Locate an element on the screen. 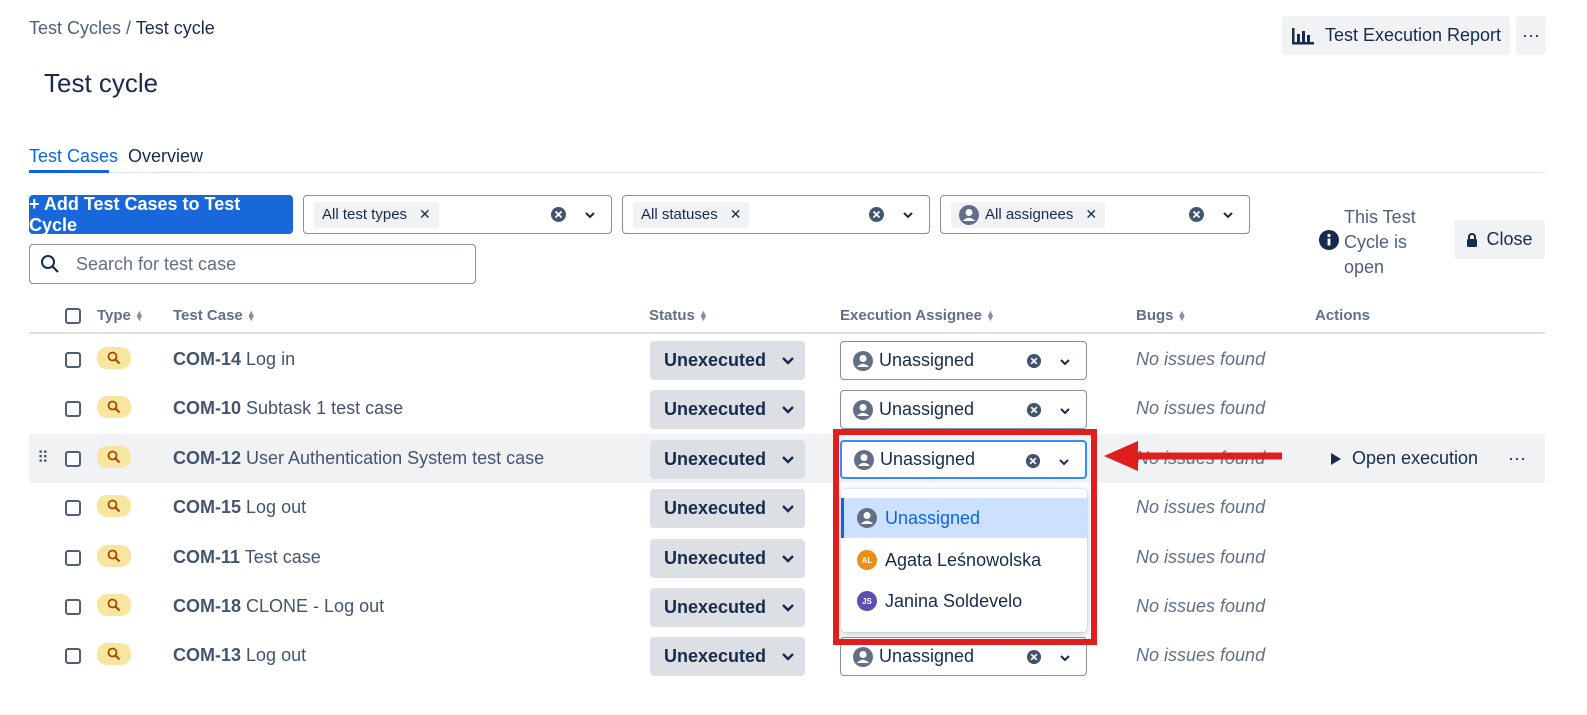 This screenshot has width=1587, height=715. column-header-test-case: Test Case ▲ ▼ is located at coordinates (214, 315).